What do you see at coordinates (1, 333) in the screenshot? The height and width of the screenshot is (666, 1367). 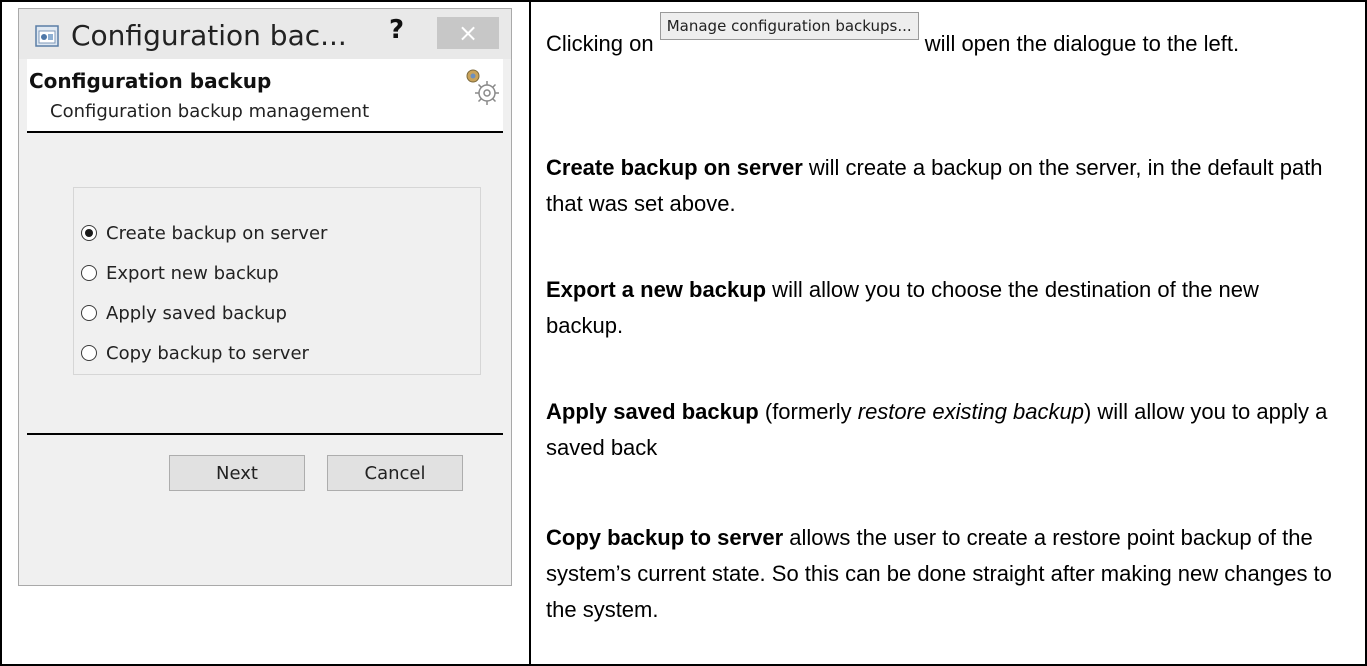 I see `table-border-left` at bounding box center [1, 333].